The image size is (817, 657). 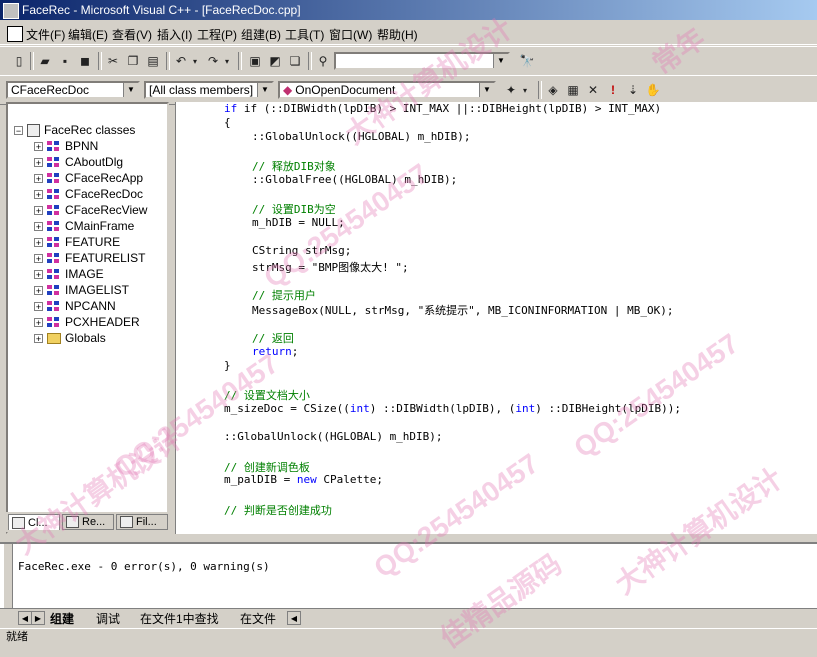 I want to click on paste-icon: ▤, so click(x=153, y=61).